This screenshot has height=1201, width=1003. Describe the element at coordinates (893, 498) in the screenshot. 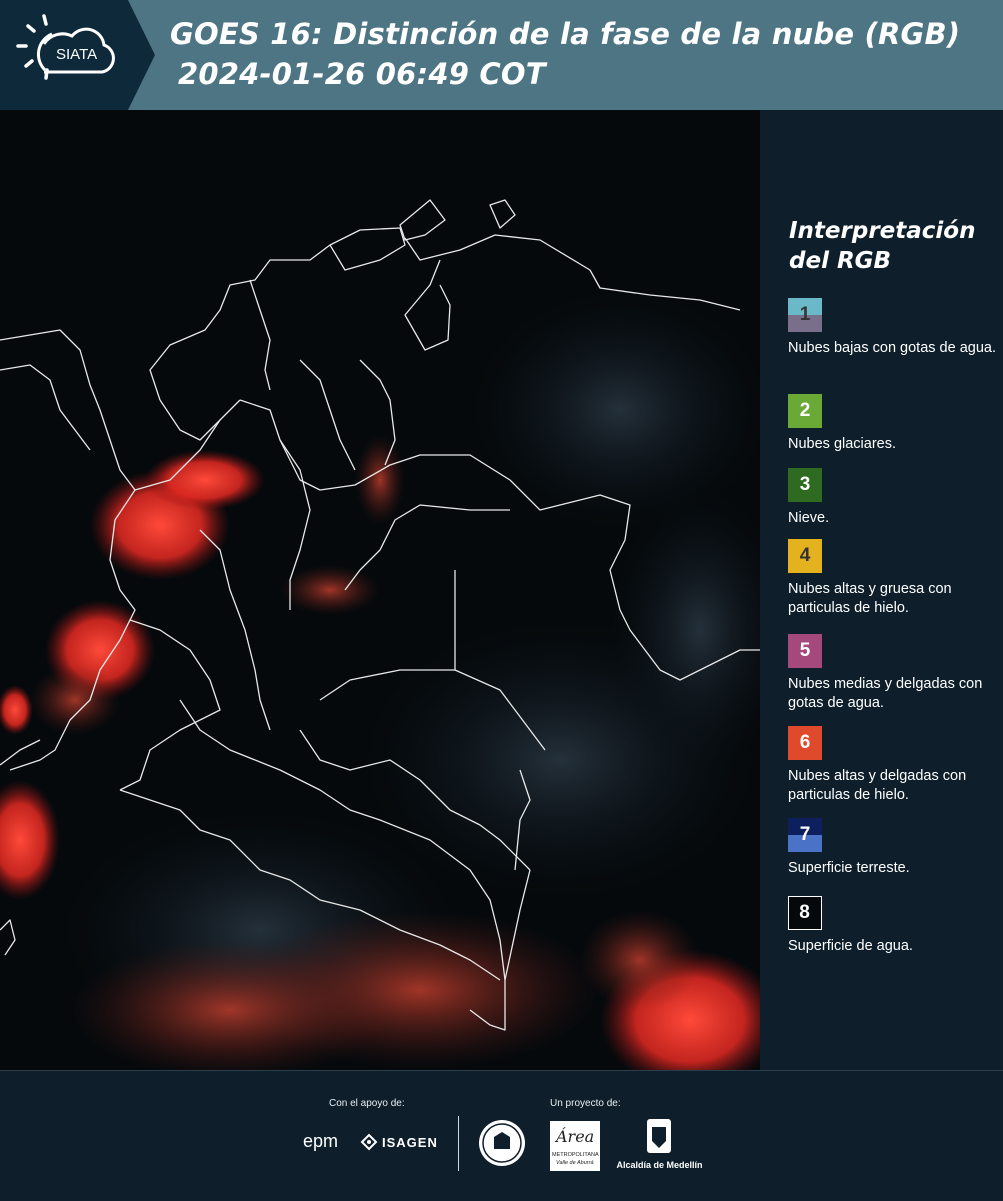

I see `legend-item-3: 3 Nieve.` at that location.